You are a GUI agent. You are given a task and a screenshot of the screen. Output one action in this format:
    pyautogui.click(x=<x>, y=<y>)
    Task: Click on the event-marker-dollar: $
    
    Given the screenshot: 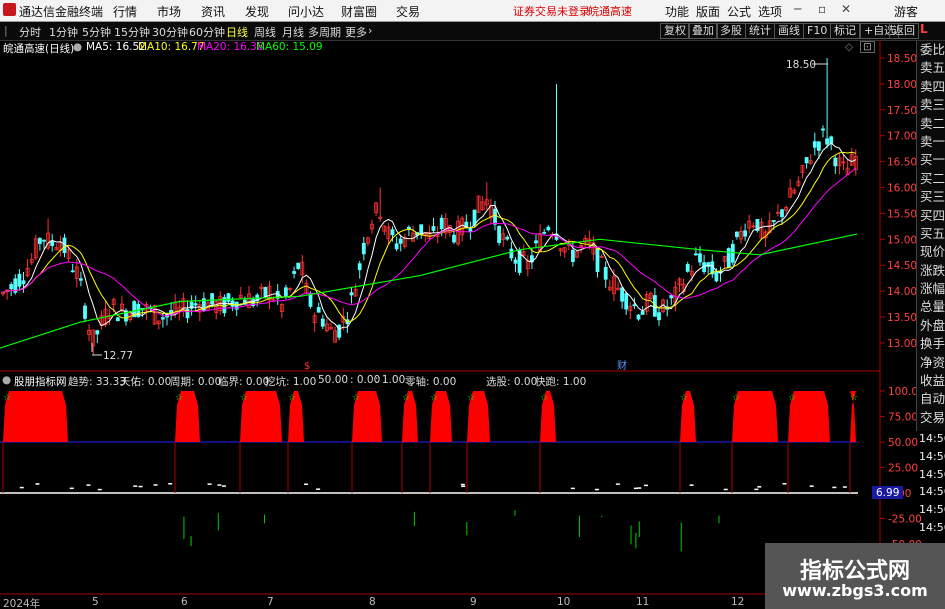 What is the action you would take?
    pyautogui.click(x=307, y=366)
    